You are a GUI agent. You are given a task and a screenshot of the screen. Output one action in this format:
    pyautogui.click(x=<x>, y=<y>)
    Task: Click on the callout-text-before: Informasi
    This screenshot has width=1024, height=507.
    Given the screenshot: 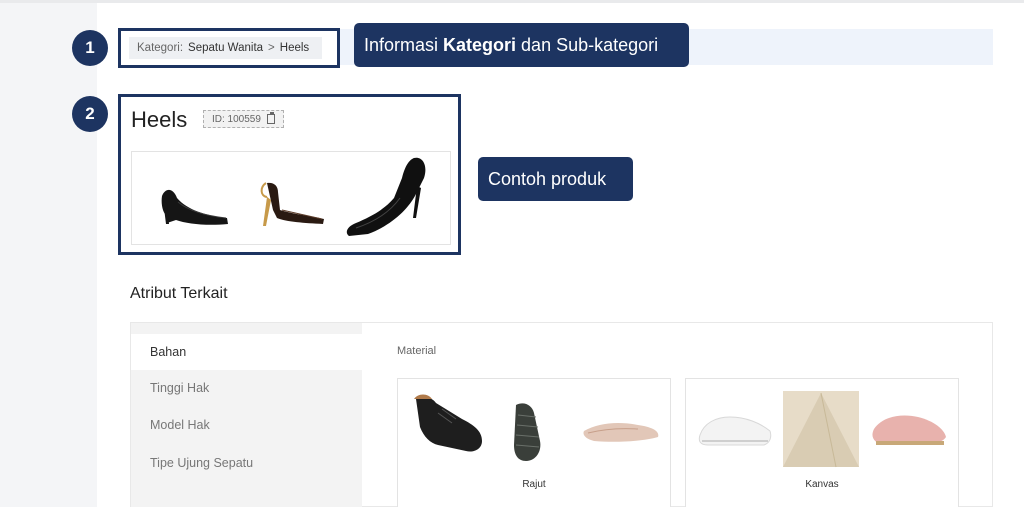 What is the action you would take?
    pyautogui.click(x=401, y=44)
    